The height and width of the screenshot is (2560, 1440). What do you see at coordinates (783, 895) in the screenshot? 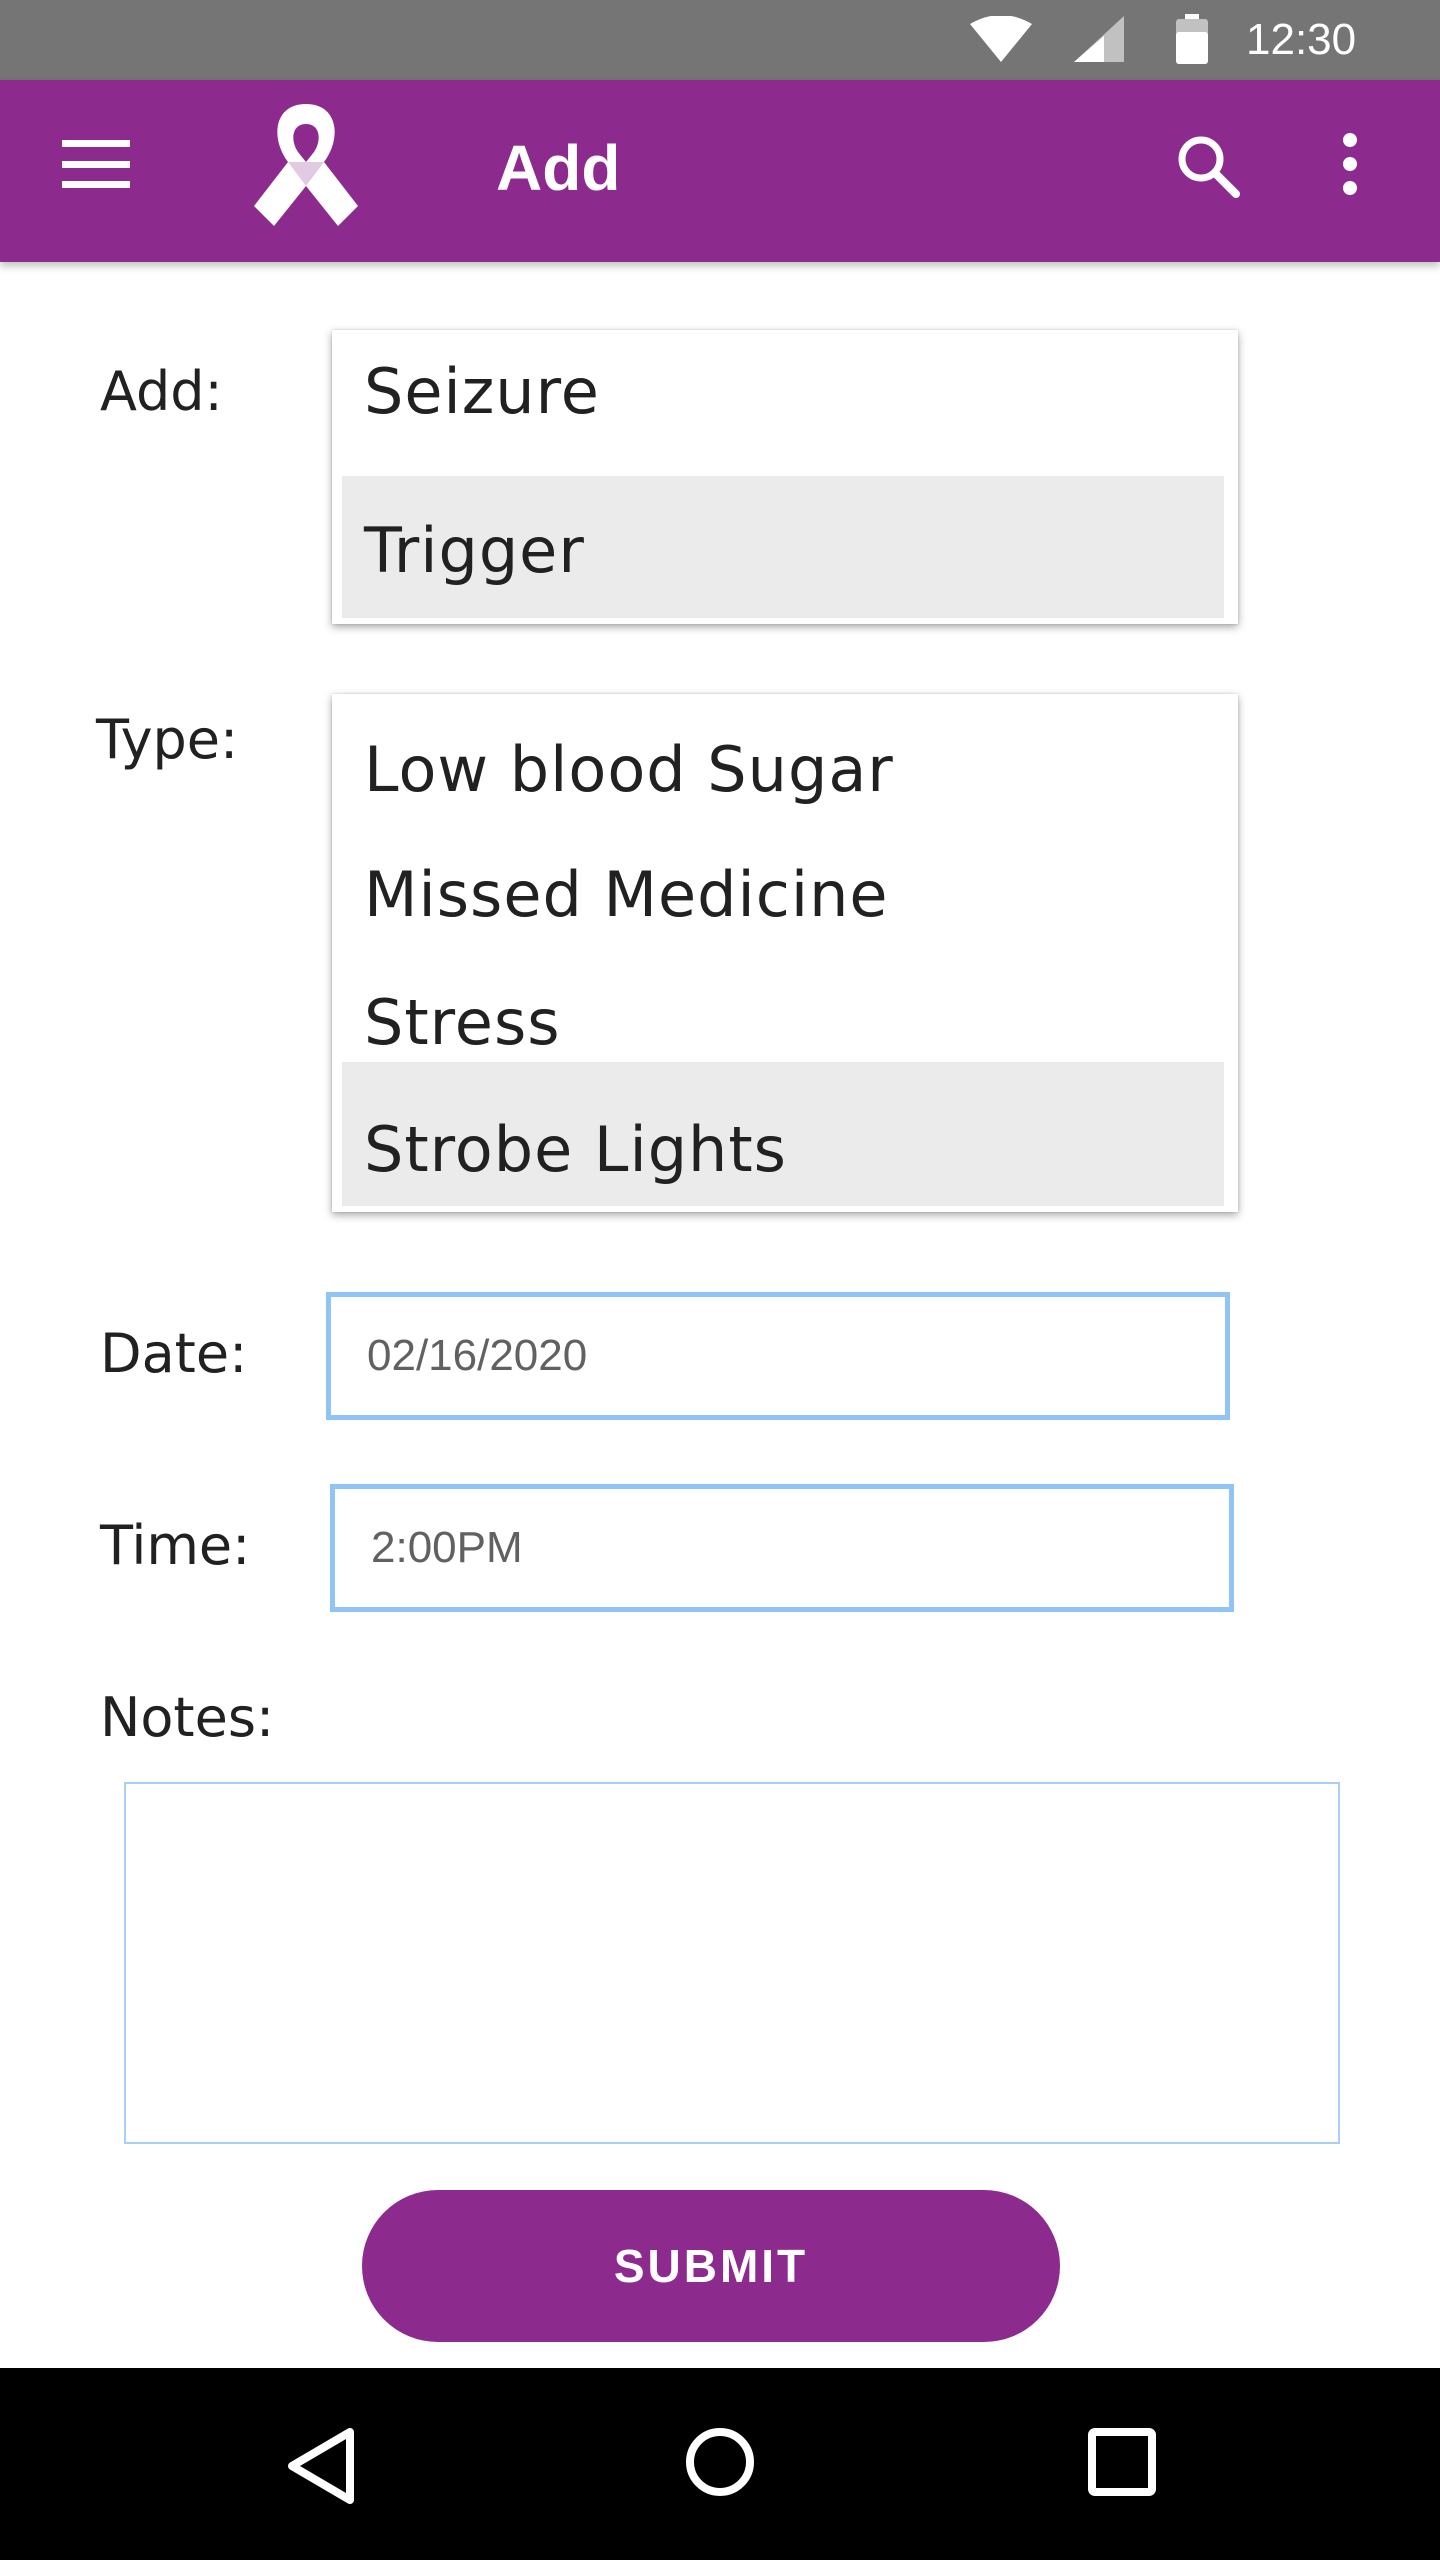
I see `type-option-missed-medicine: Missed Medicine` at bounding box center [783, 895].